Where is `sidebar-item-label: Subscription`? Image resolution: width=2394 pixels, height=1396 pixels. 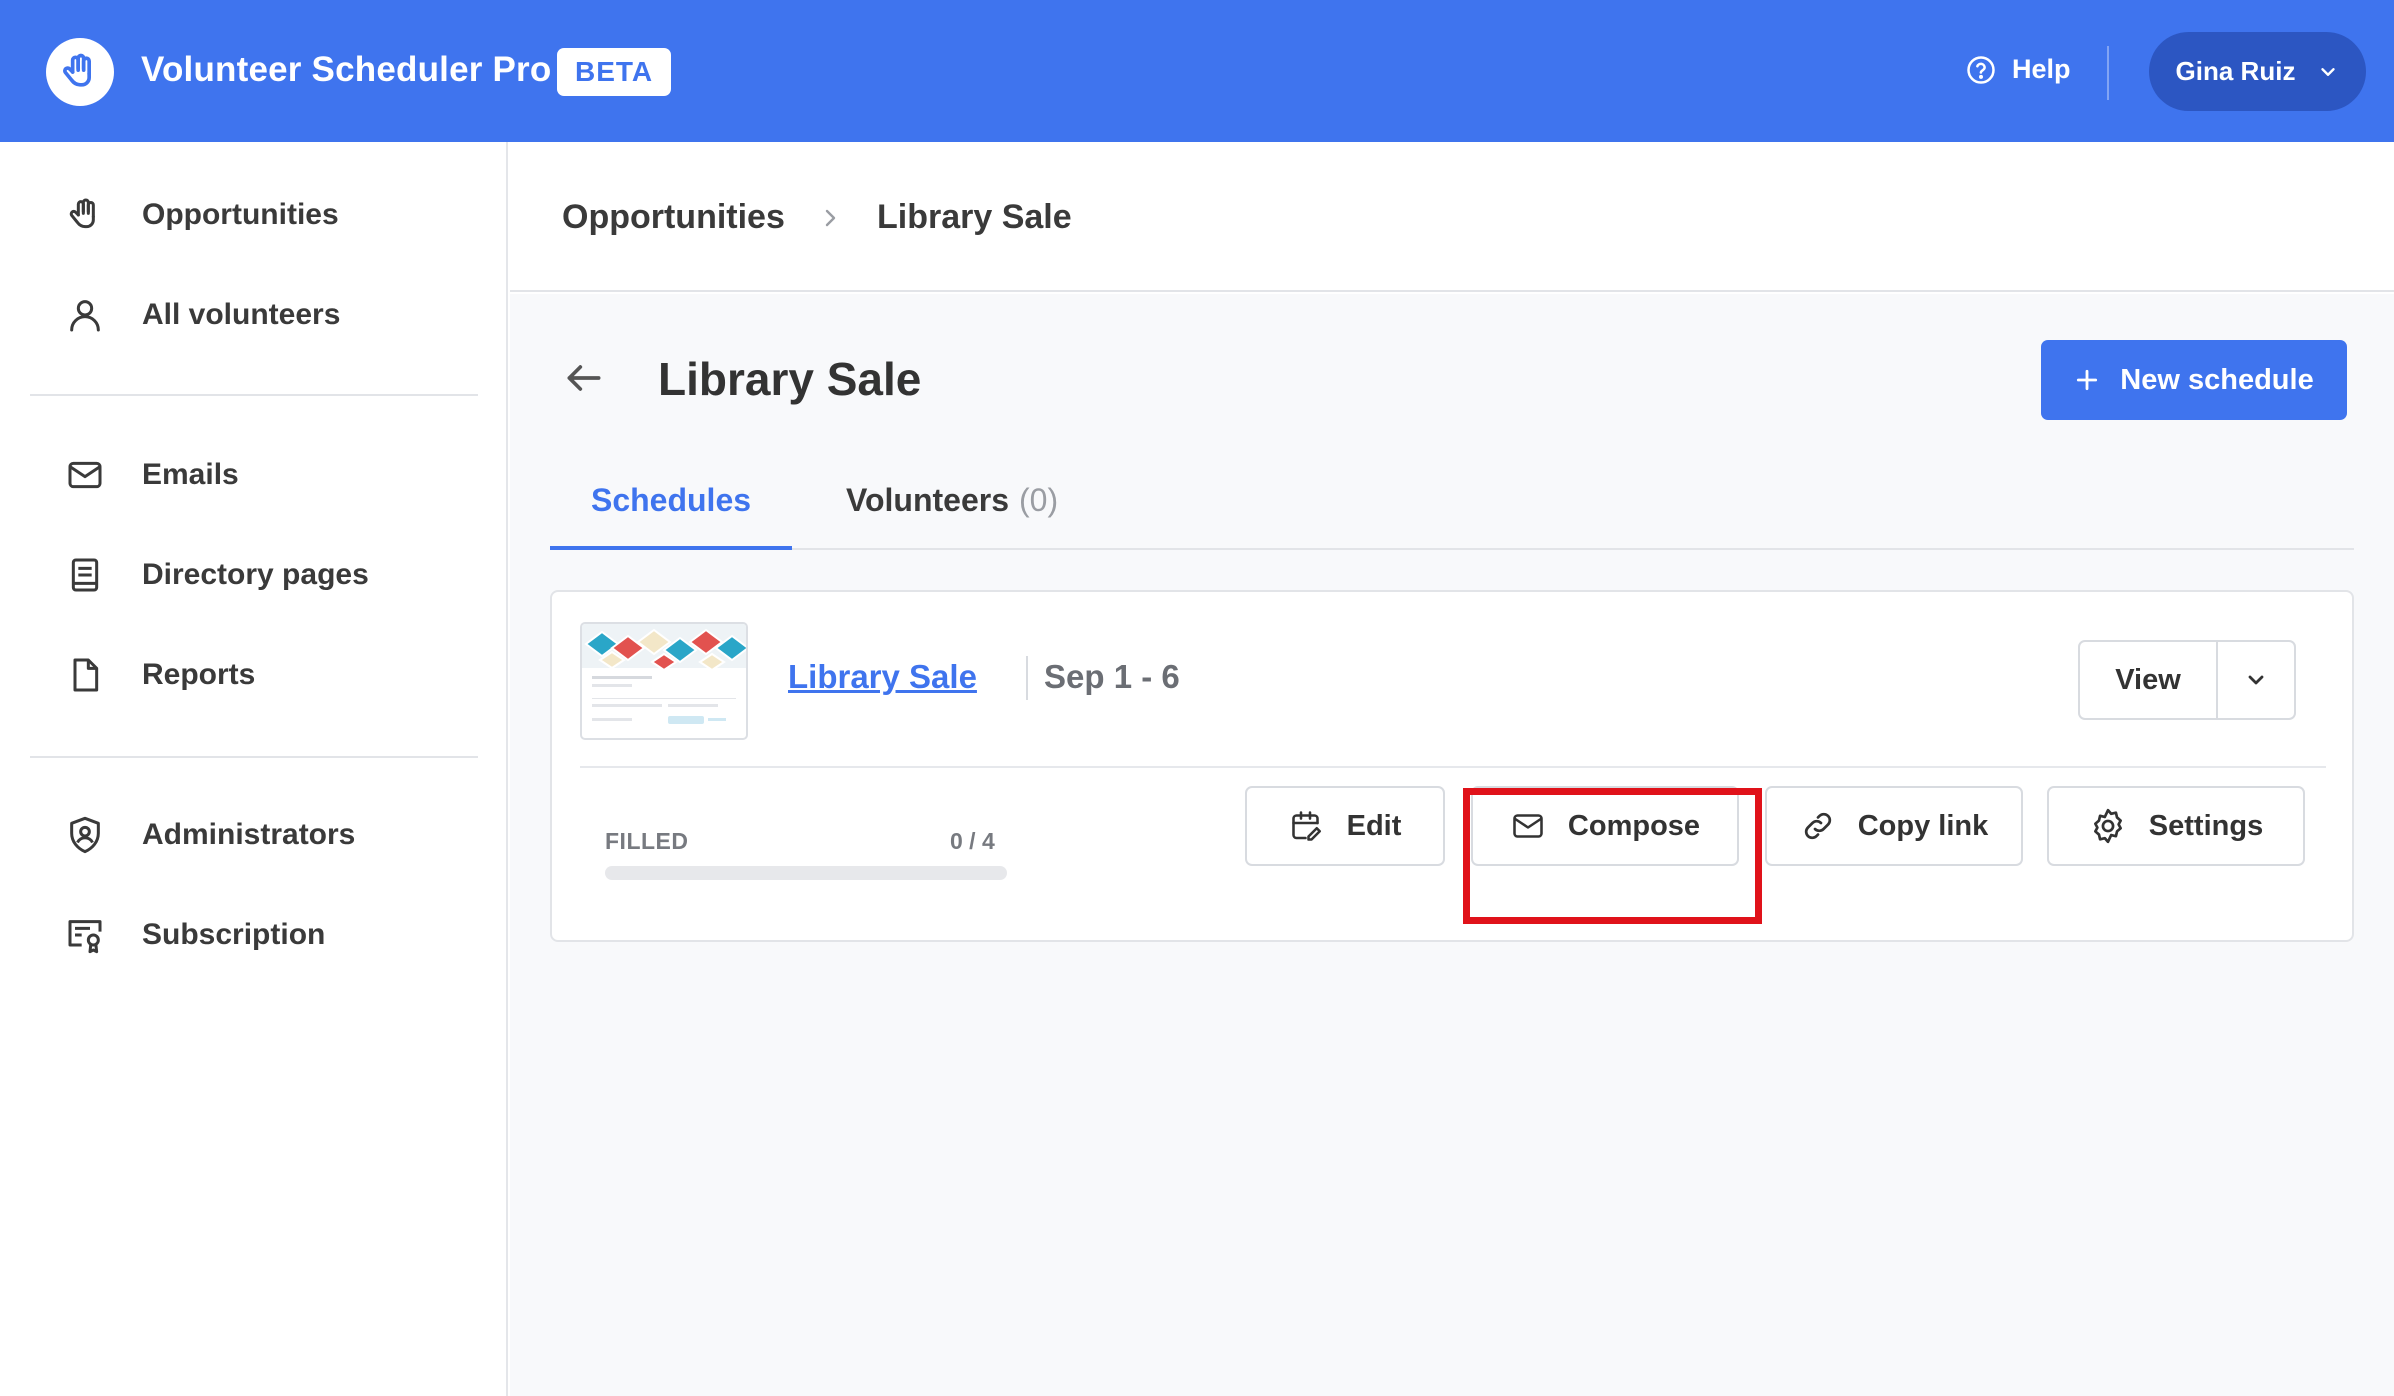
sidebar-item-label: Subscription is located at coordinates (234, 934).